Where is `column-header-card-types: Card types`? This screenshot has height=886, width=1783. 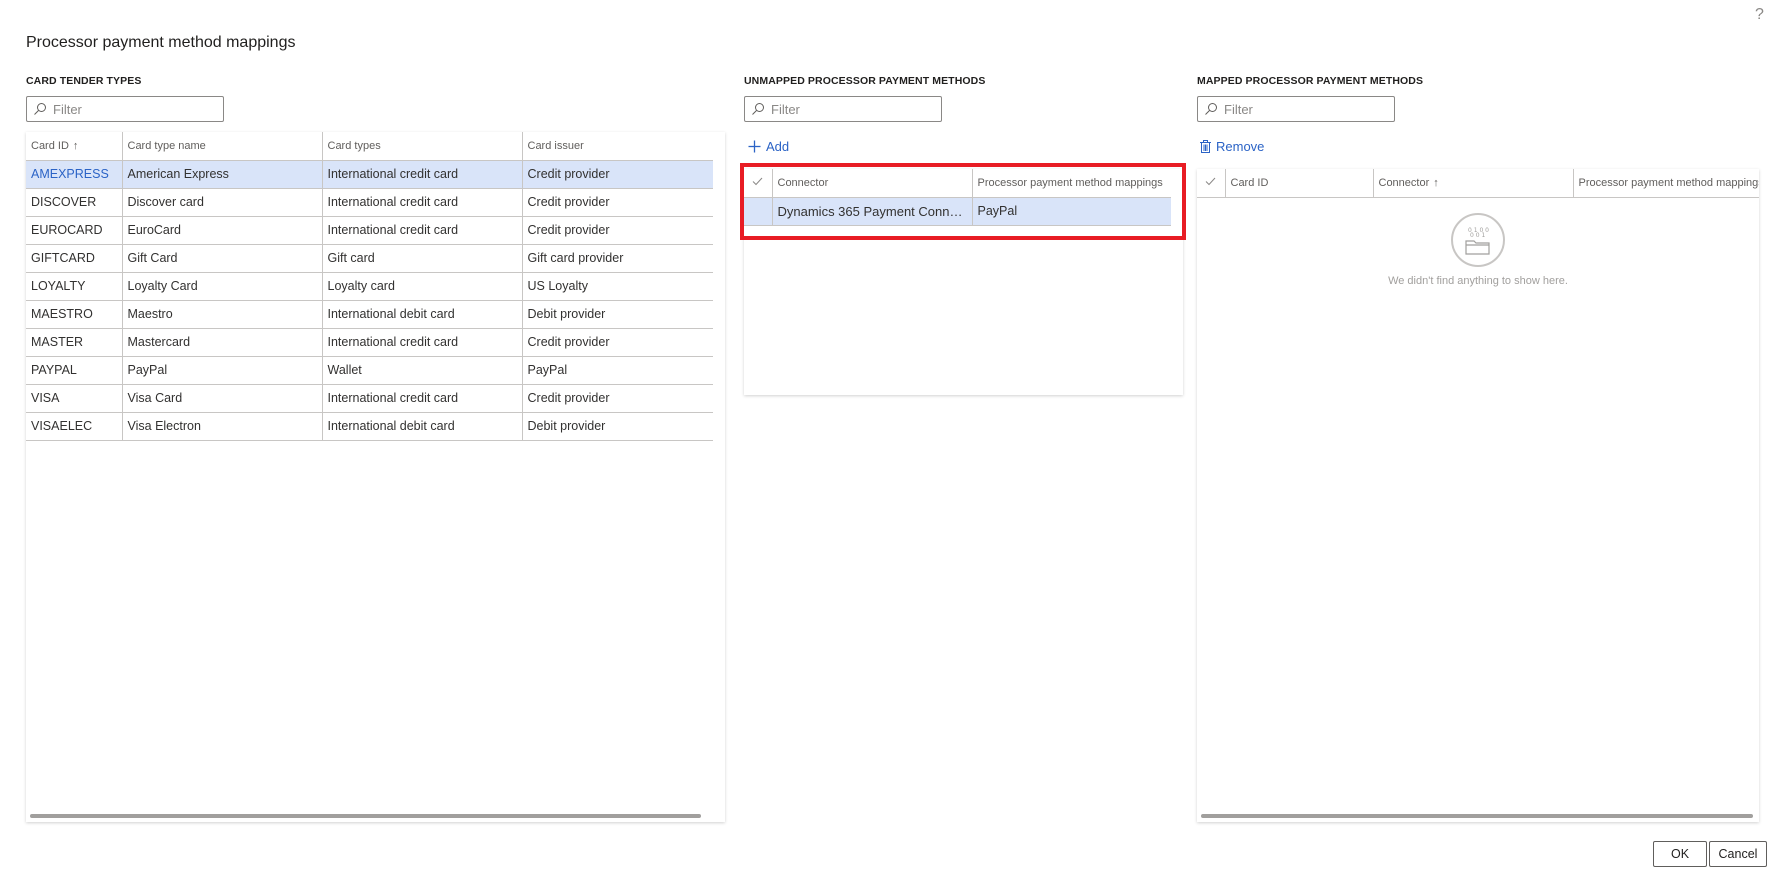 column-header-card-types: Card types is located at coordinates (422, 146).